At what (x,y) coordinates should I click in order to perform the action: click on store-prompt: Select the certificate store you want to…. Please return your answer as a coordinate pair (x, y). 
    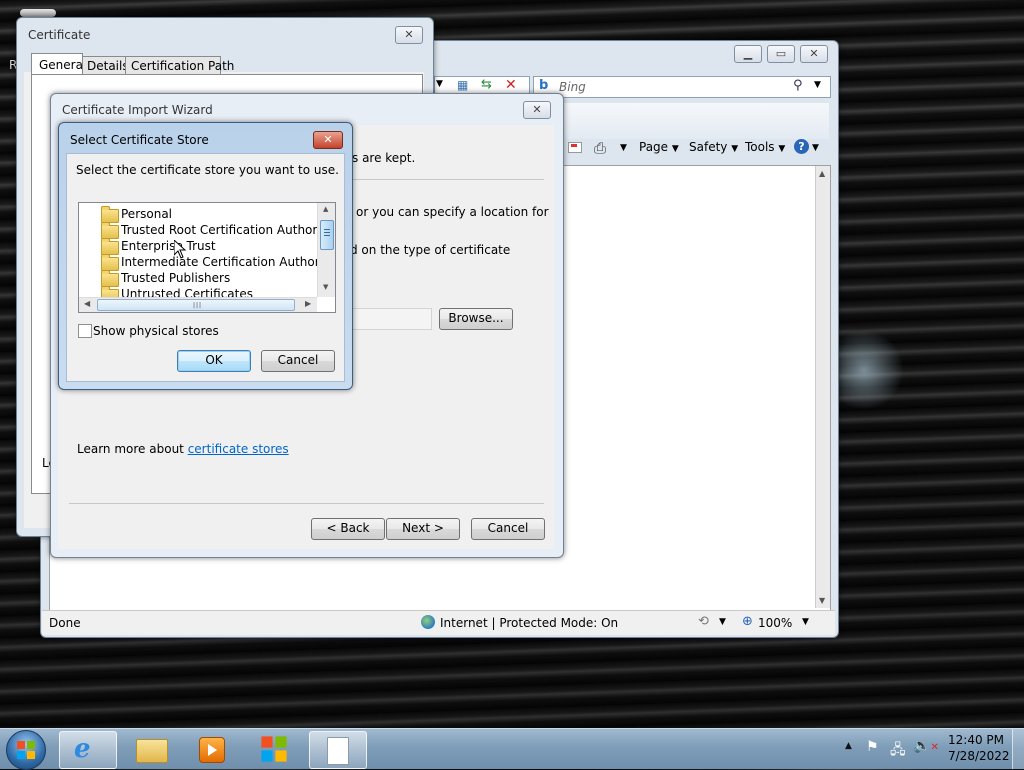
    Looking at the image, I should click on (207, 170).